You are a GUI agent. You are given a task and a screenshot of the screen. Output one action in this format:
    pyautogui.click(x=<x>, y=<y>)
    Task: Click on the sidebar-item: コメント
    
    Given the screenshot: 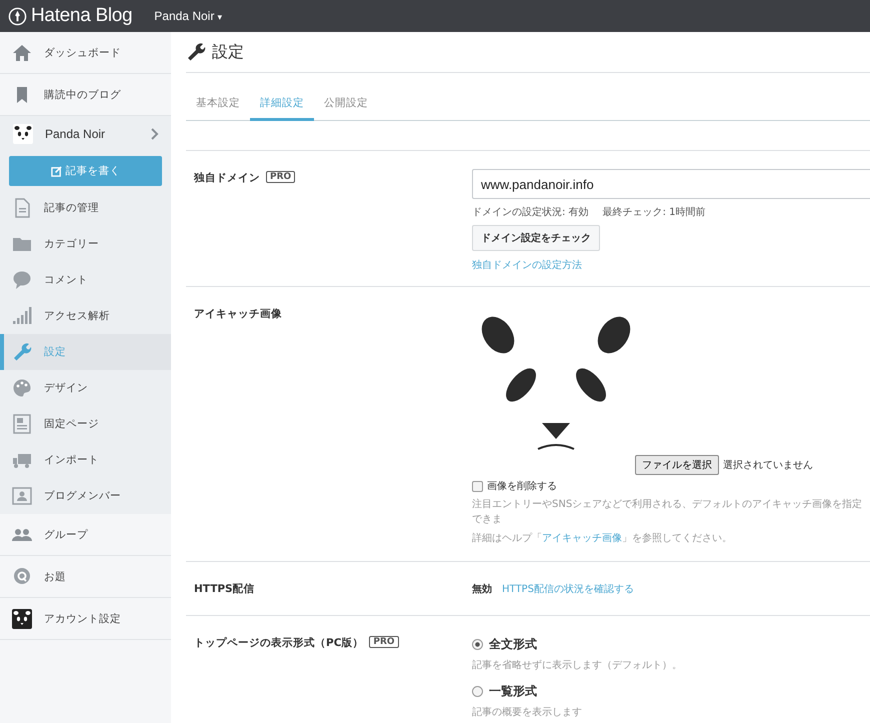 What is the action you would take?
    pyautogui.click(x=85, y=280)
    